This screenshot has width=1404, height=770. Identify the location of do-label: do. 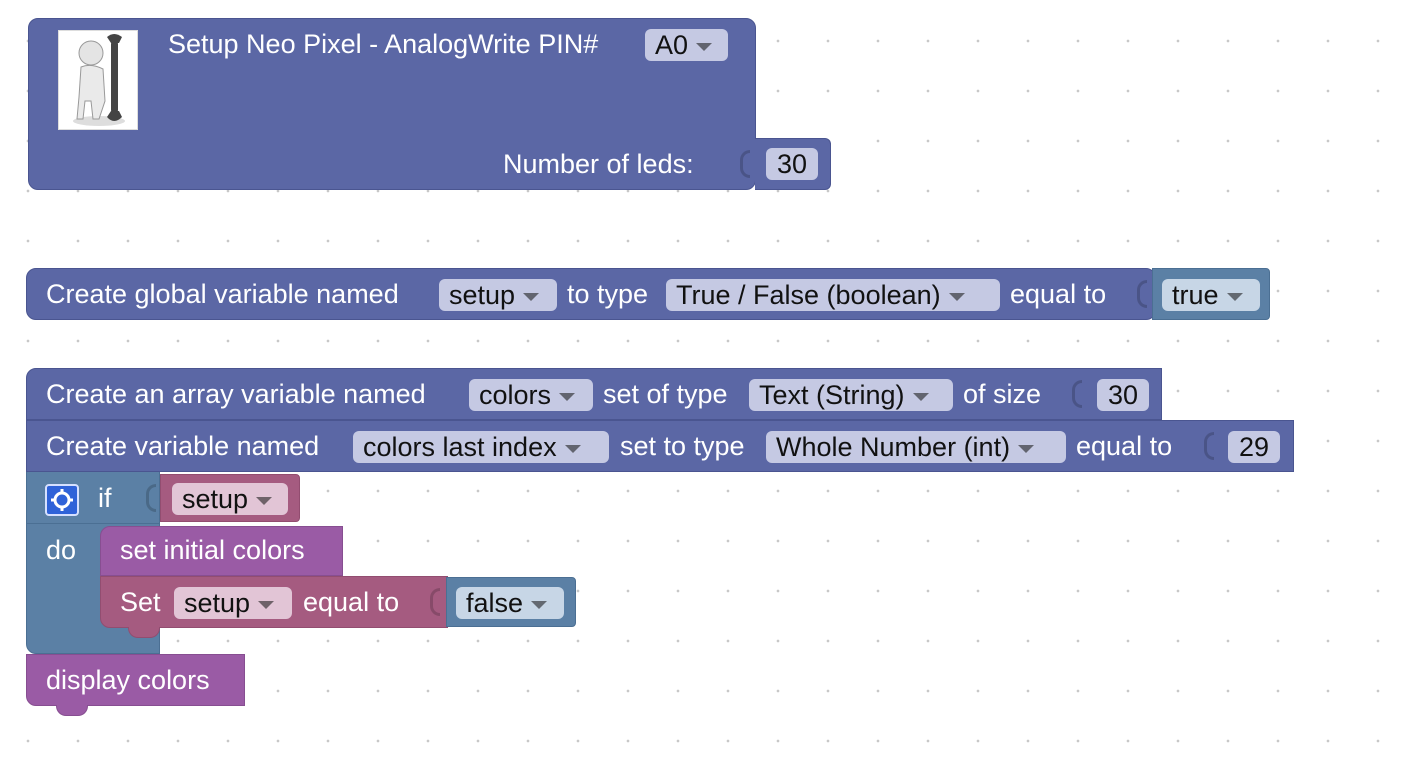
(61, 550).